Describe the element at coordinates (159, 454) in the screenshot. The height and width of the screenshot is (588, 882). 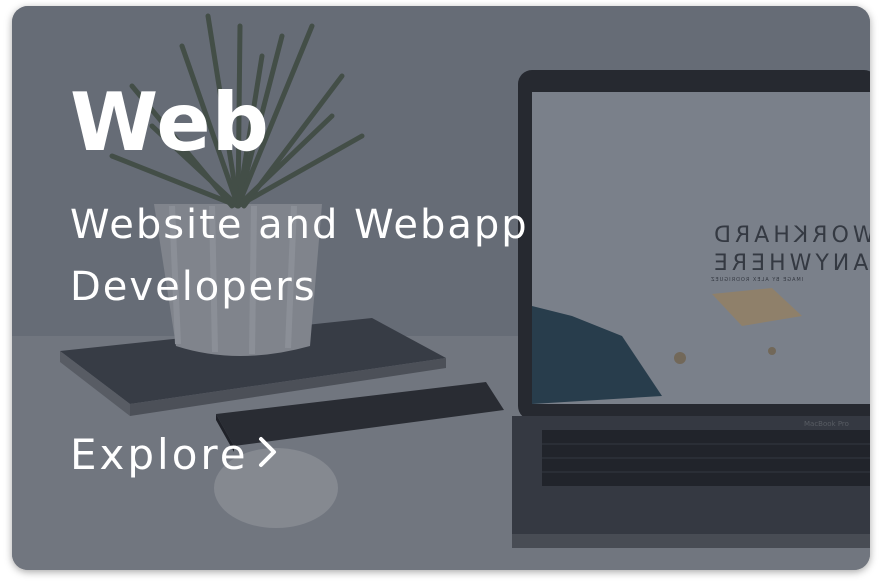
I see `explore-label: Explore` at that location.